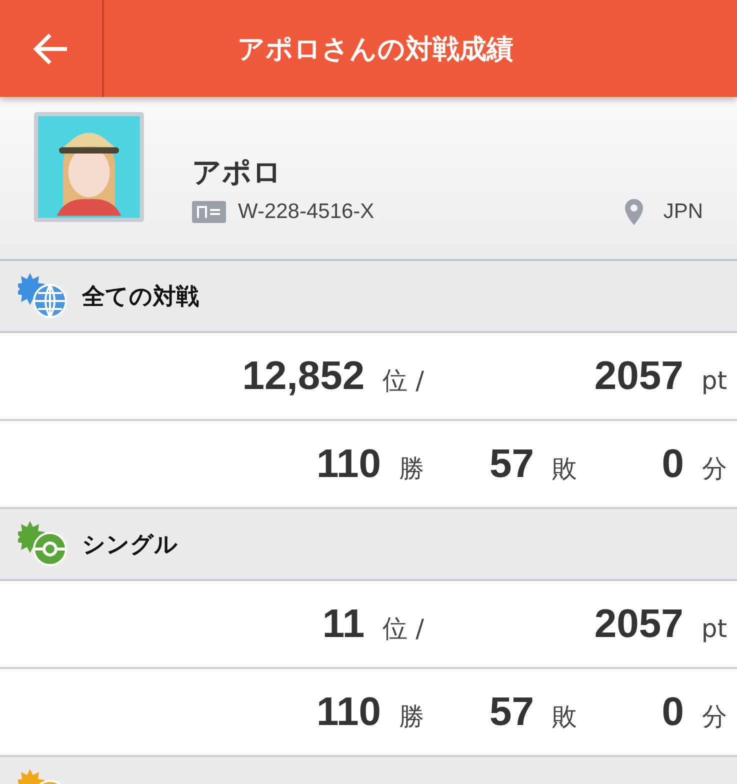 The height and width of the screenshot is (784, 737). I want to click on player-name: アポロ, so click(237, 172).